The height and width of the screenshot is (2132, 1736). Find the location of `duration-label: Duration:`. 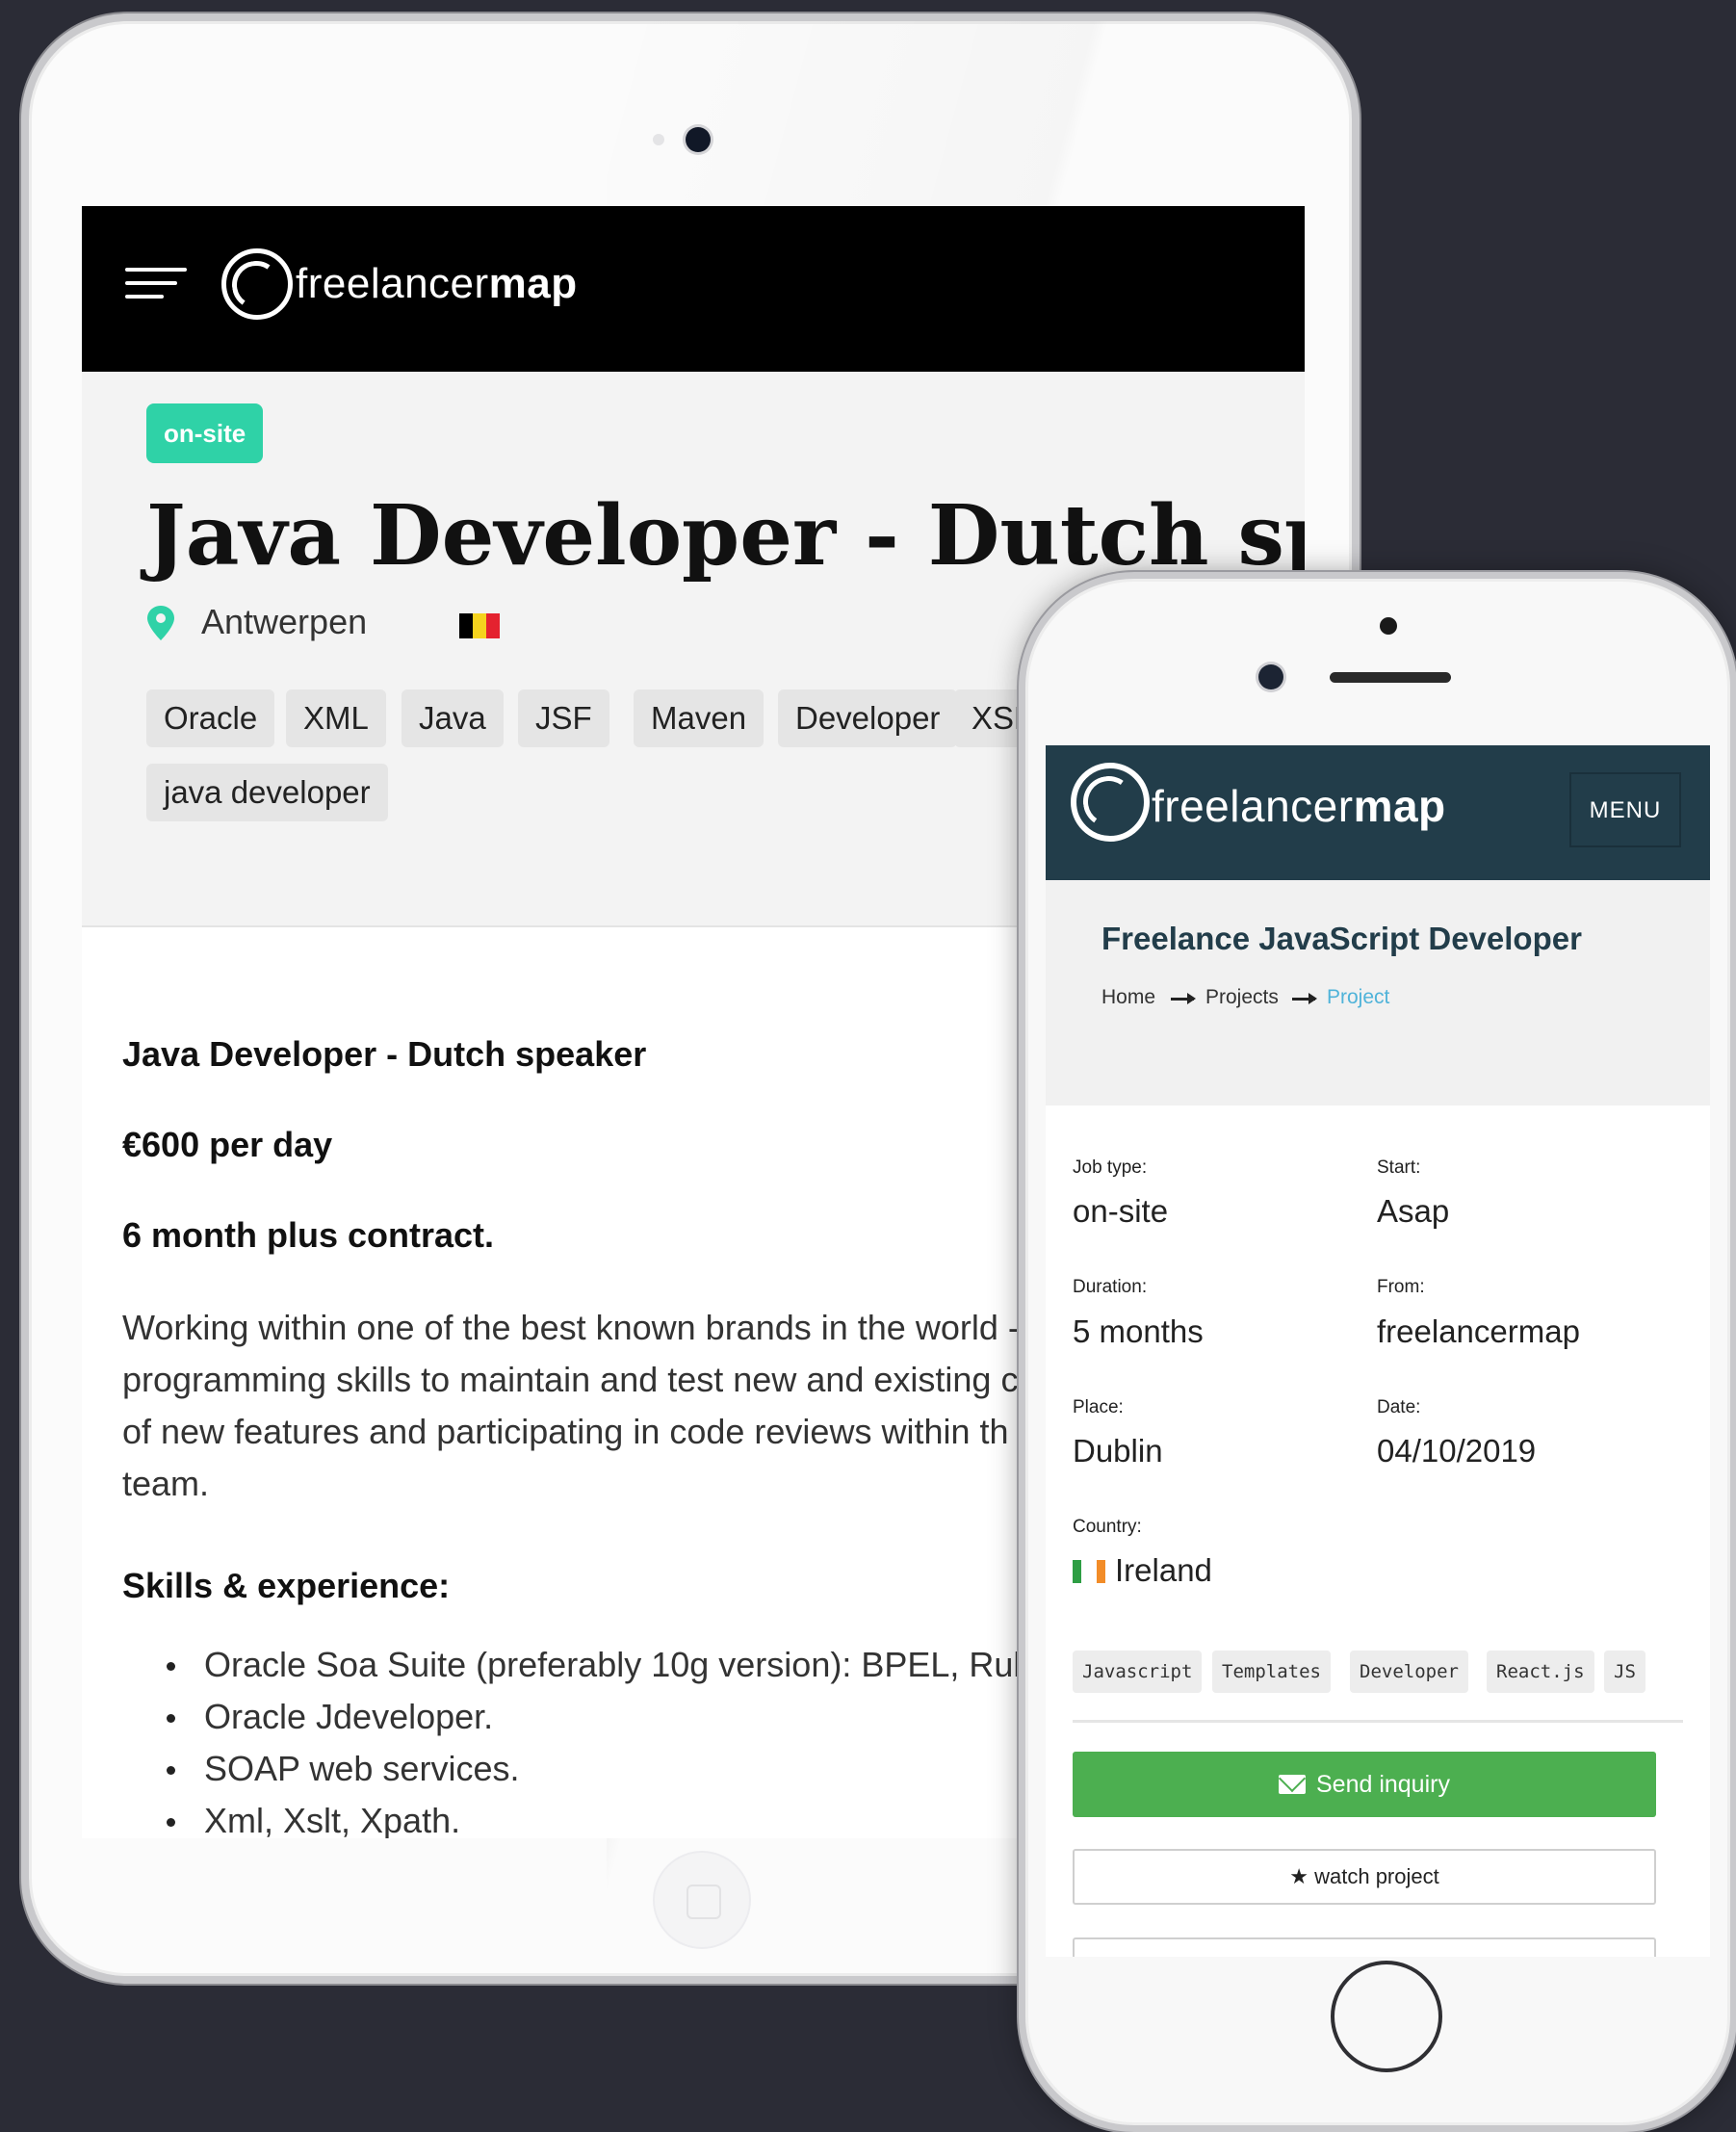

duration-label: Duration: is located at coordinates (1110, 1287).